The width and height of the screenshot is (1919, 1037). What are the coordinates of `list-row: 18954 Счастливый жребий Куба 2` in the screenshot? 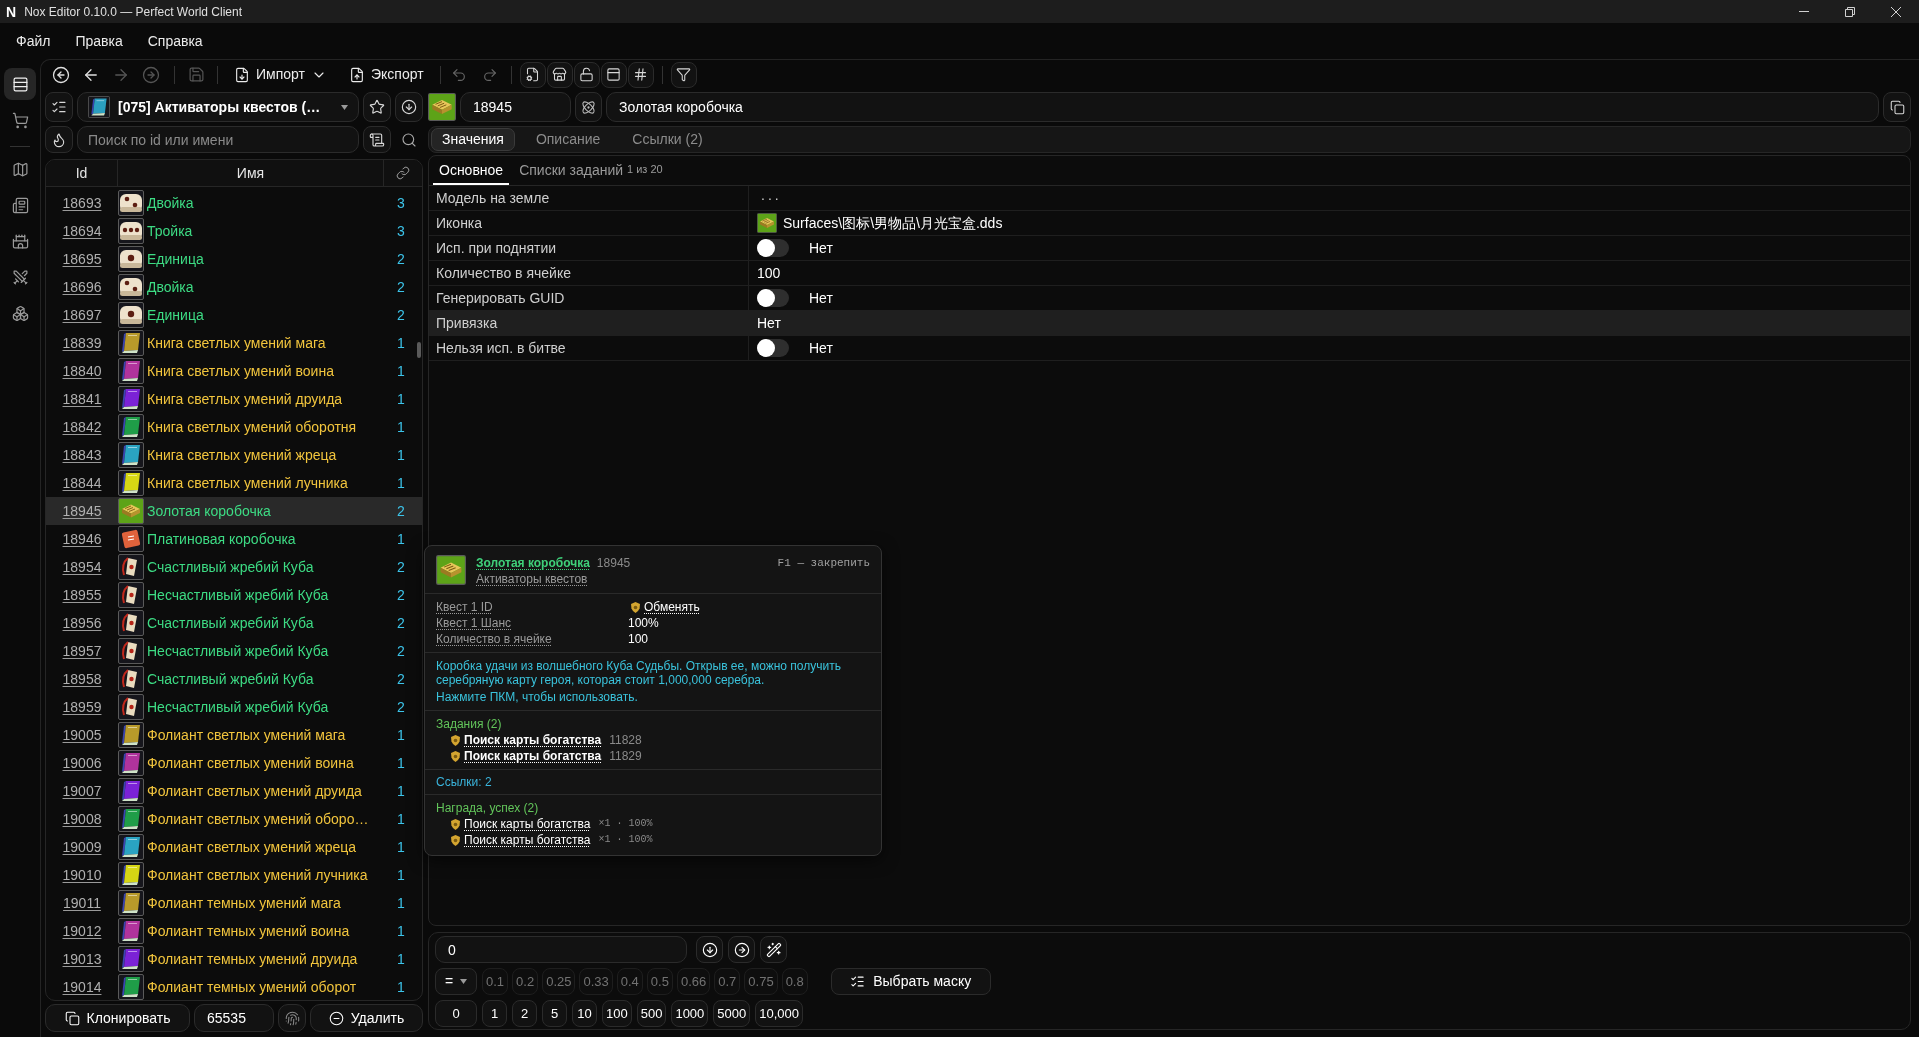 It's located at (234, 567).